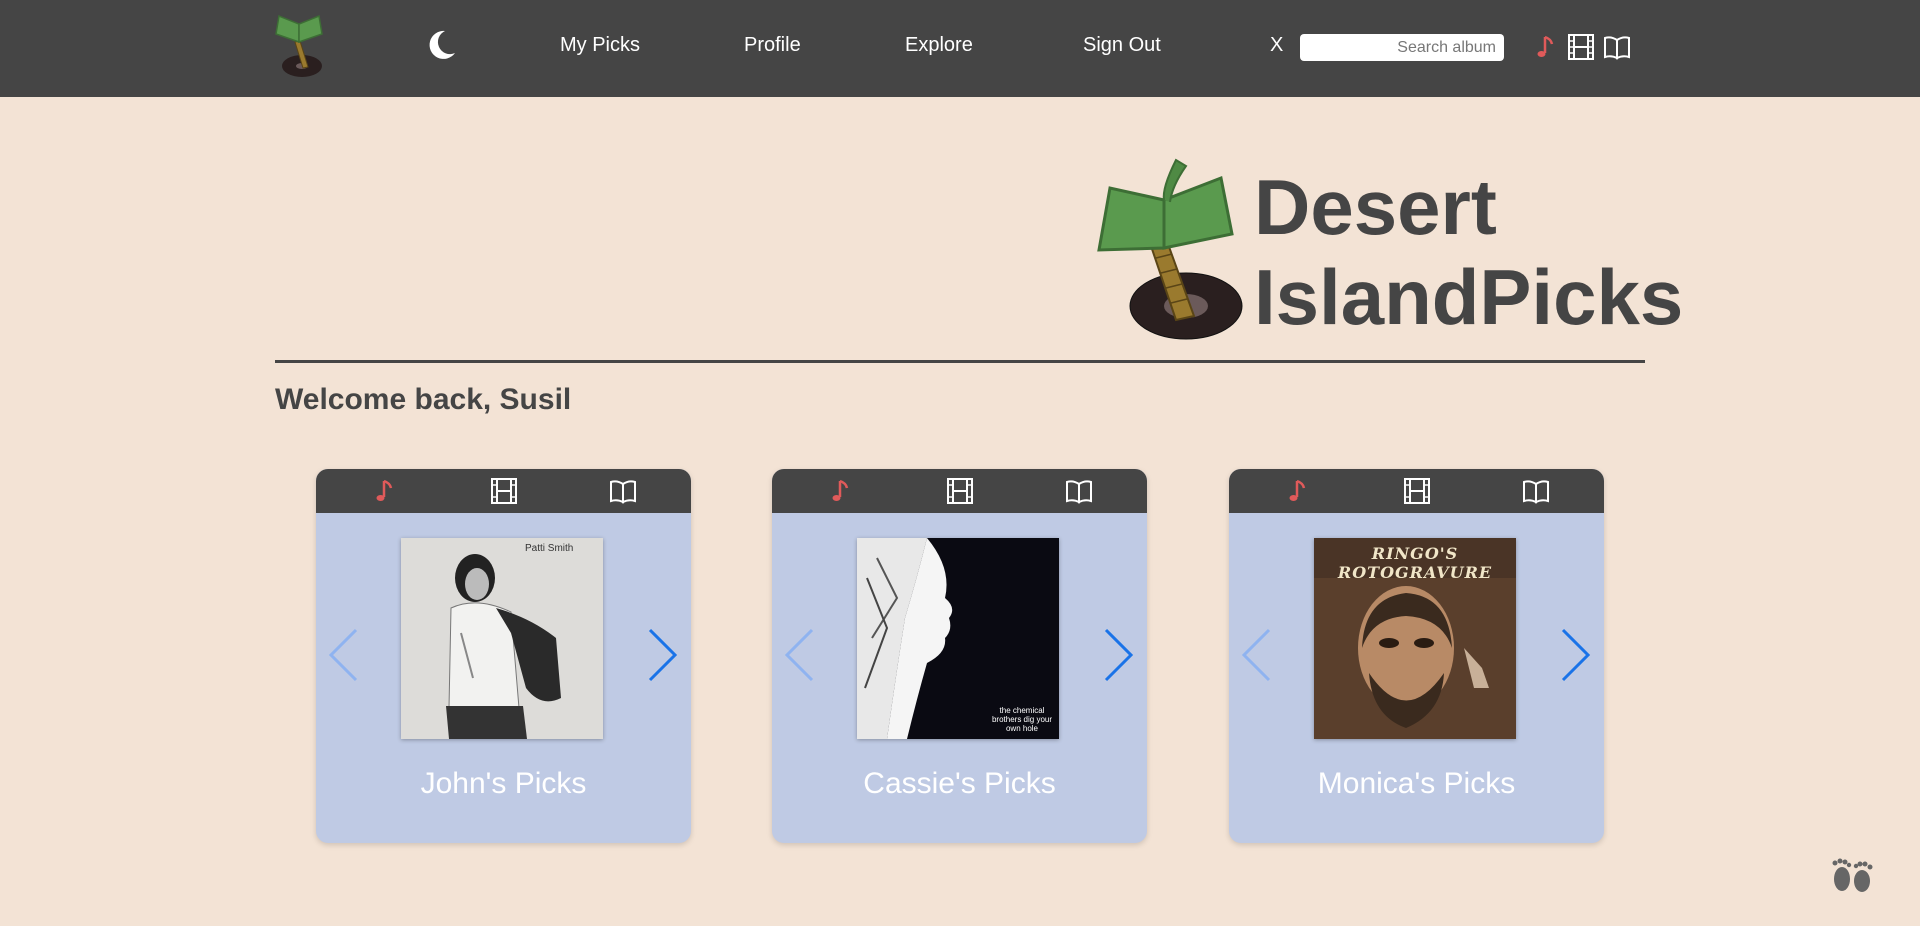 The image size is (1920, 926). What do you see at coordinates (600, 45) in the screenshot?
I see `nav-my-picks: My Picks` at bounding box center [600, 45].